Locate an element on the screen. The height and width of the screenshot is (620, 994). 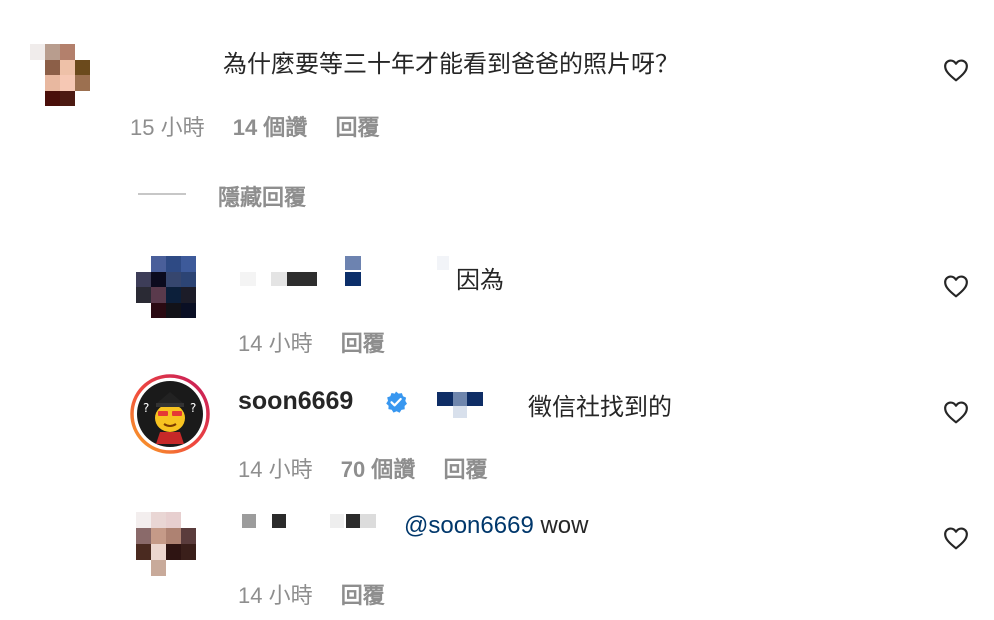
comment-body: wow is located at coordinates (564, 525).